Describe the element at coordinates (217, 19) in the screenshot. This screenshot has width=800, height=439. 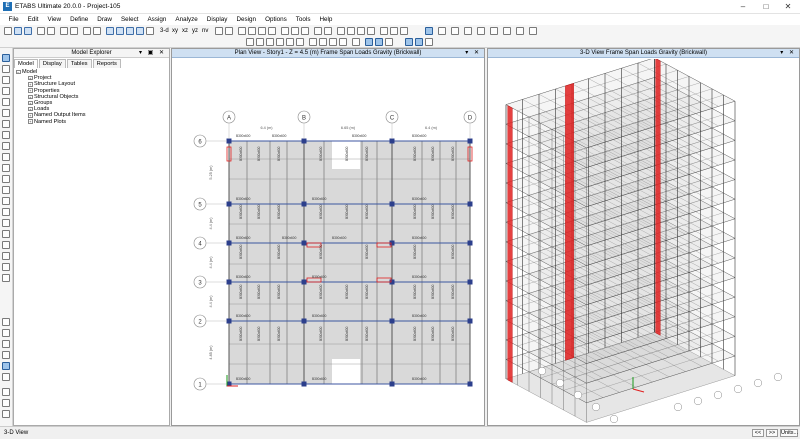
I see `menu-display: Display` at that location.